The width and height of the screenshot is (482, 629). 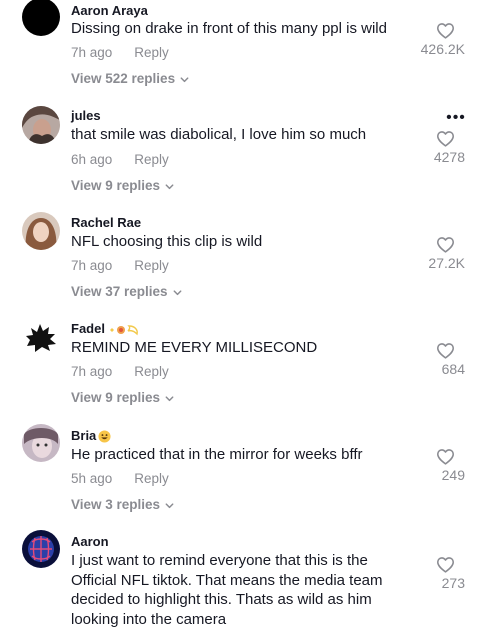 What do you see at coordinates (92, 478) in the screenshot?
I see `comment-time: 5h ago` at bounding box center [92, 478].